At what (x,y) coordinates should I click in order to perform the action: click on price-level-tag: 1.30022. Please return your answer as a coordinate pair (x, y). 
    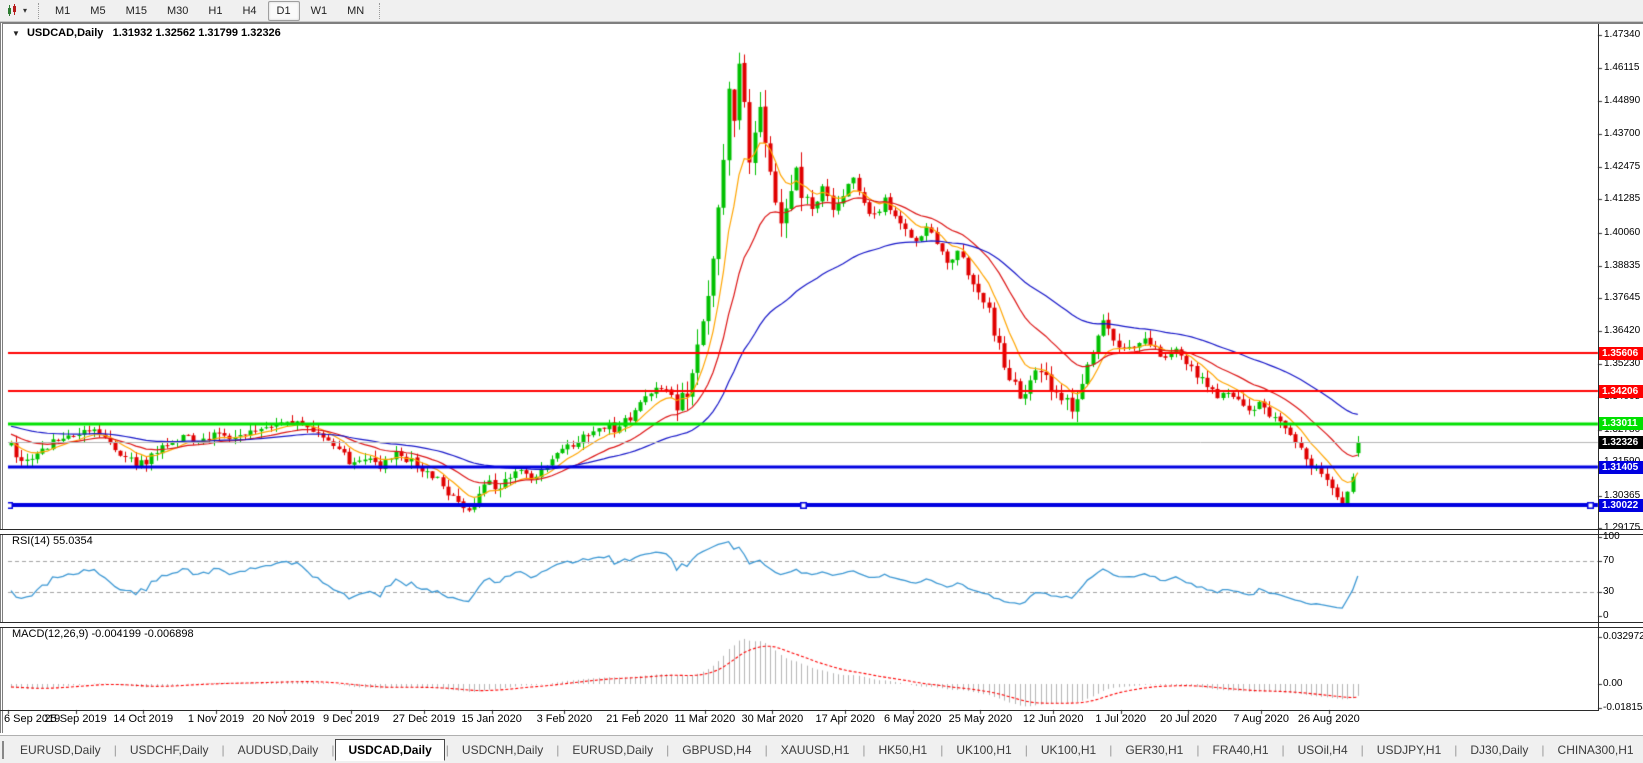
    Looking at the image, I should click on (1621, 505).